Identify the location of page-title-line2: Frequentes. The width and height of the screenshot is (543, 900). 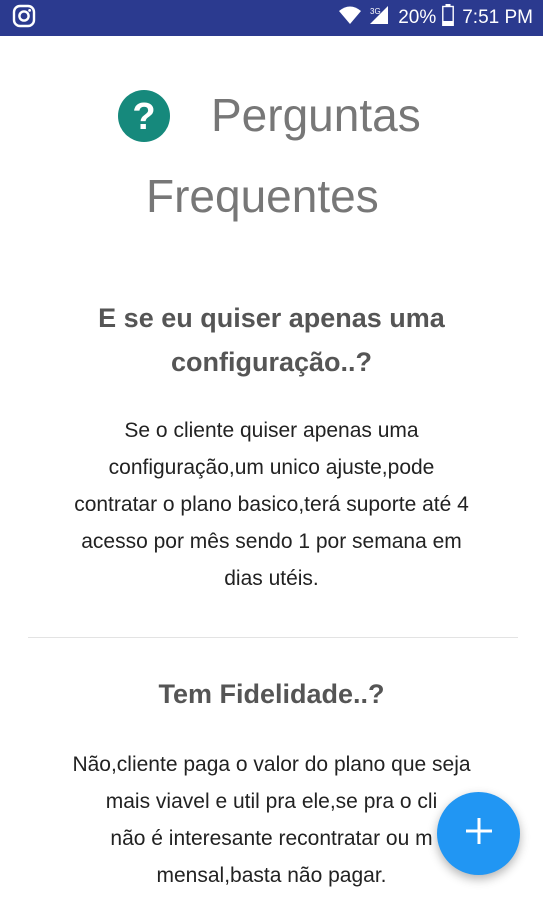
(262, 196).